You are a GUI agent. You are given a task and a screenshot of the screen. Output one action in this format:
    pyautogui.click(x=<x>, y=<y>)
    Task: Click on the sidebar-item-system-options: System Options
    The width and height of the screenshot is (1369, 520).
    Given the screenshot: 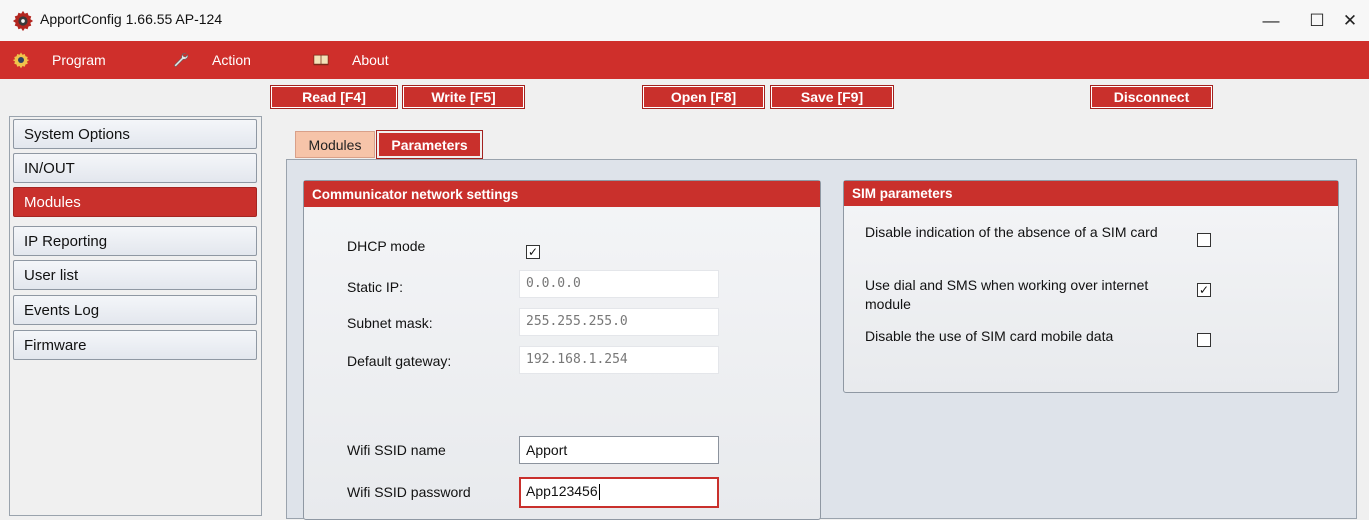 What is the action you would take?
    pyautogui.click(x=135, y=134)
    